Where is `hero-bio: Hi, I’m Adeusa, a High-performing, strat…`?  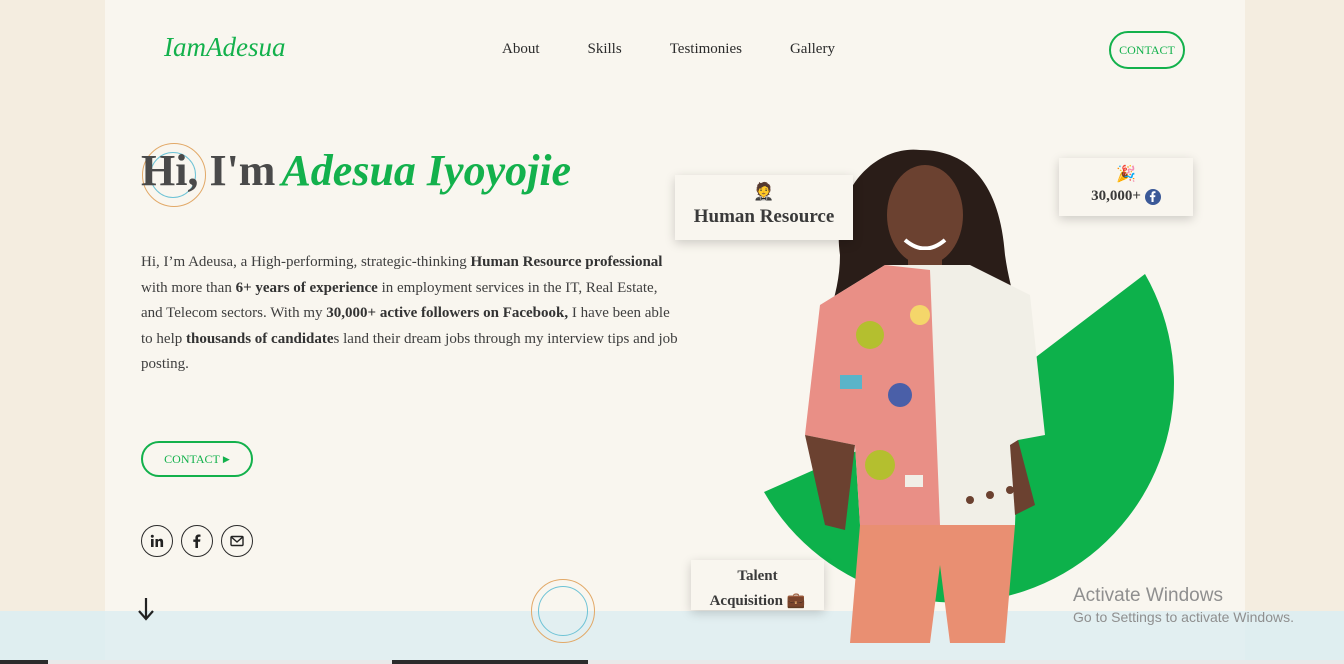 hero-bio: Hi, I’m Adeusa, a High-performing, strat… is located at coordinates (411, 314).